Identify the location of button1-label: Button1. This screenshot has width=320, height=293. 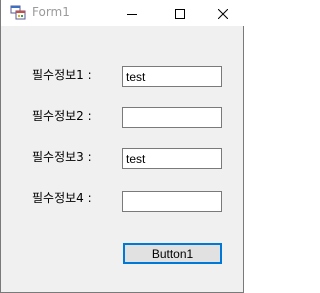
(172, 253).